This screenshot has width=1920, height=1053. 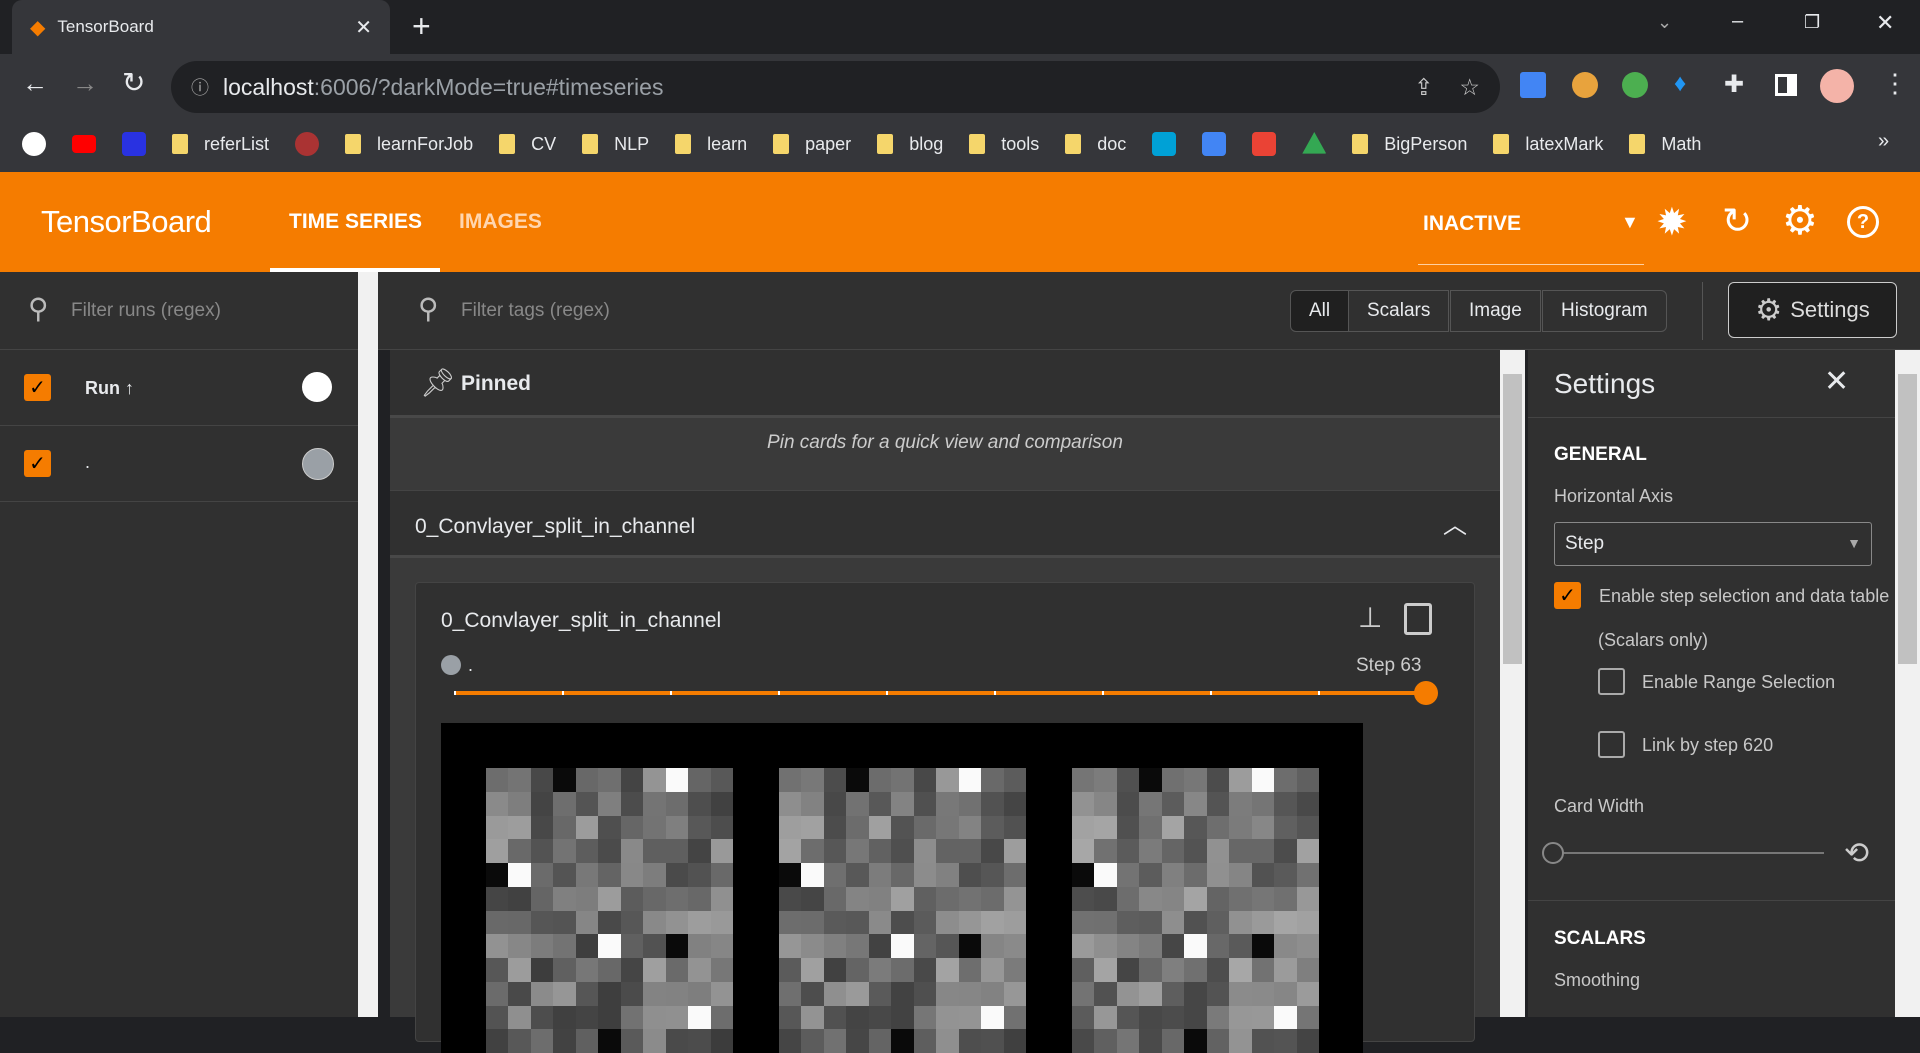 What do you see at coordinates (1423, 87) in the screenshot?
I see `share-icon: ⇪` at bounding box center [1423, 87].